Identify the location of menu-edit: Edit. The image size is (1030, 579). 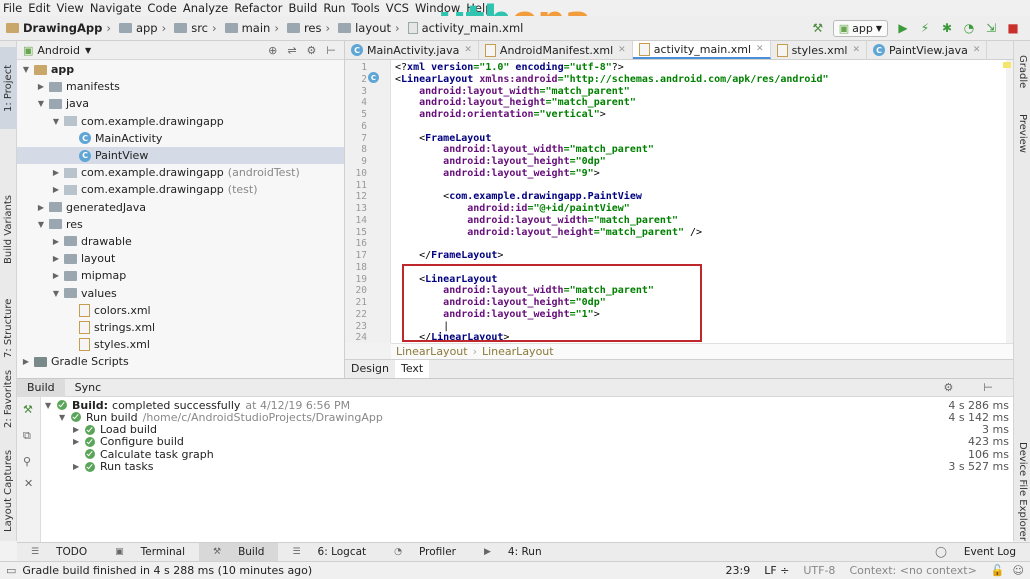
(39, 8).